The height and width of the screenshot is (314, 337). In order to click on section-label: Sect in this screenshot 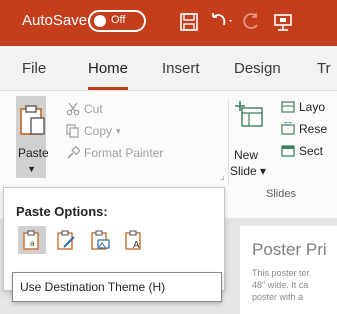, I will do `click(311, 151)`.